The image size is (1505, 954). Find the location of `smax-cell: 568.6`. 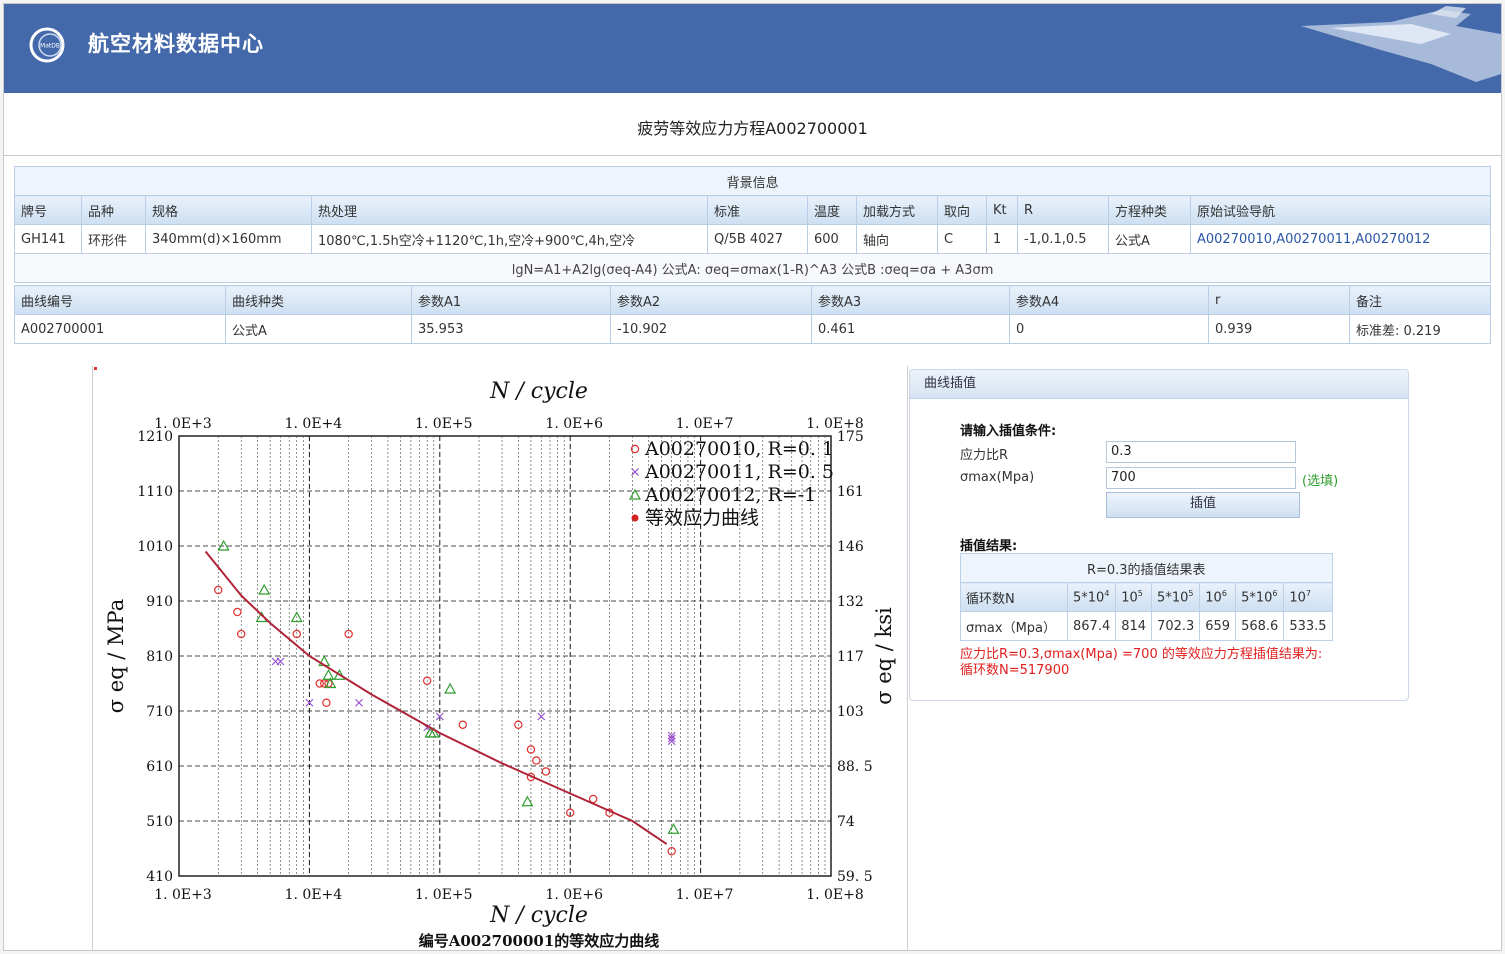

smax-cell: 568.6 is located at coordinates (1260, 626).